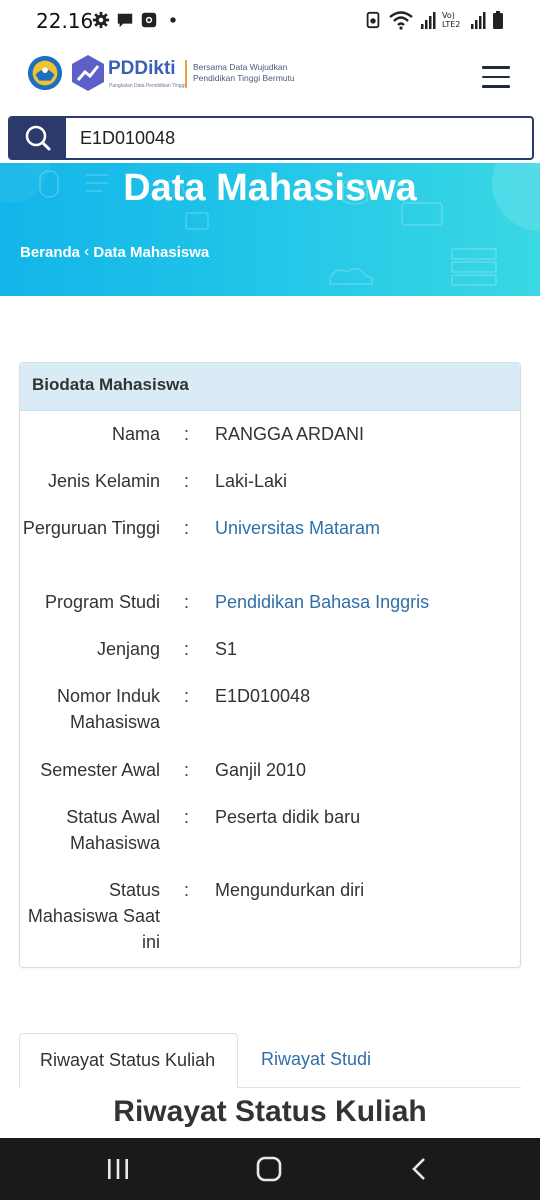  I want to click on row-value: Ganjil 2010, so click(261, 770).